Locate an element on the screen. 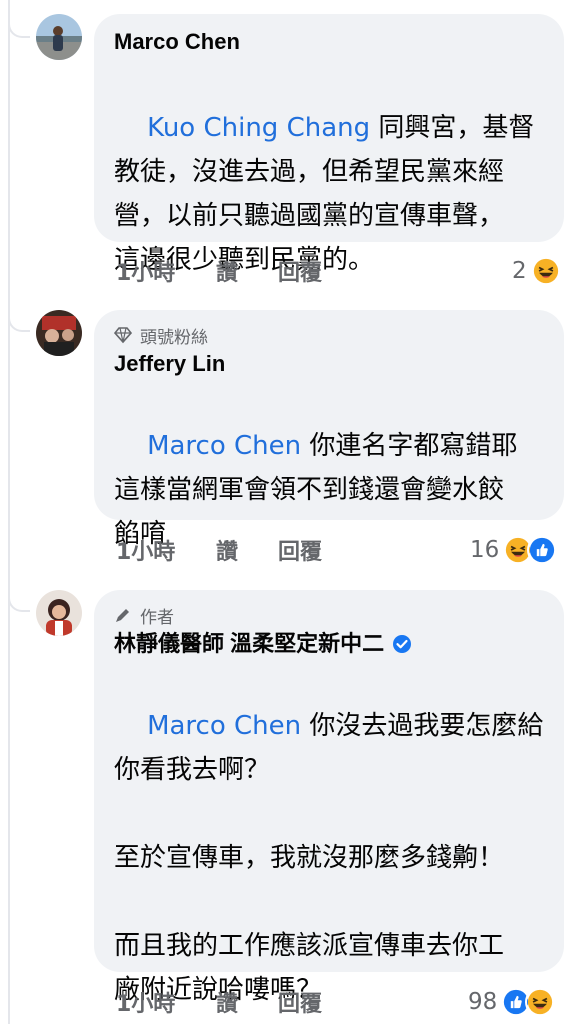 The height and width of the screenshot is (1024, 586). like-reaction-icon is located at coordinates (542, 550).